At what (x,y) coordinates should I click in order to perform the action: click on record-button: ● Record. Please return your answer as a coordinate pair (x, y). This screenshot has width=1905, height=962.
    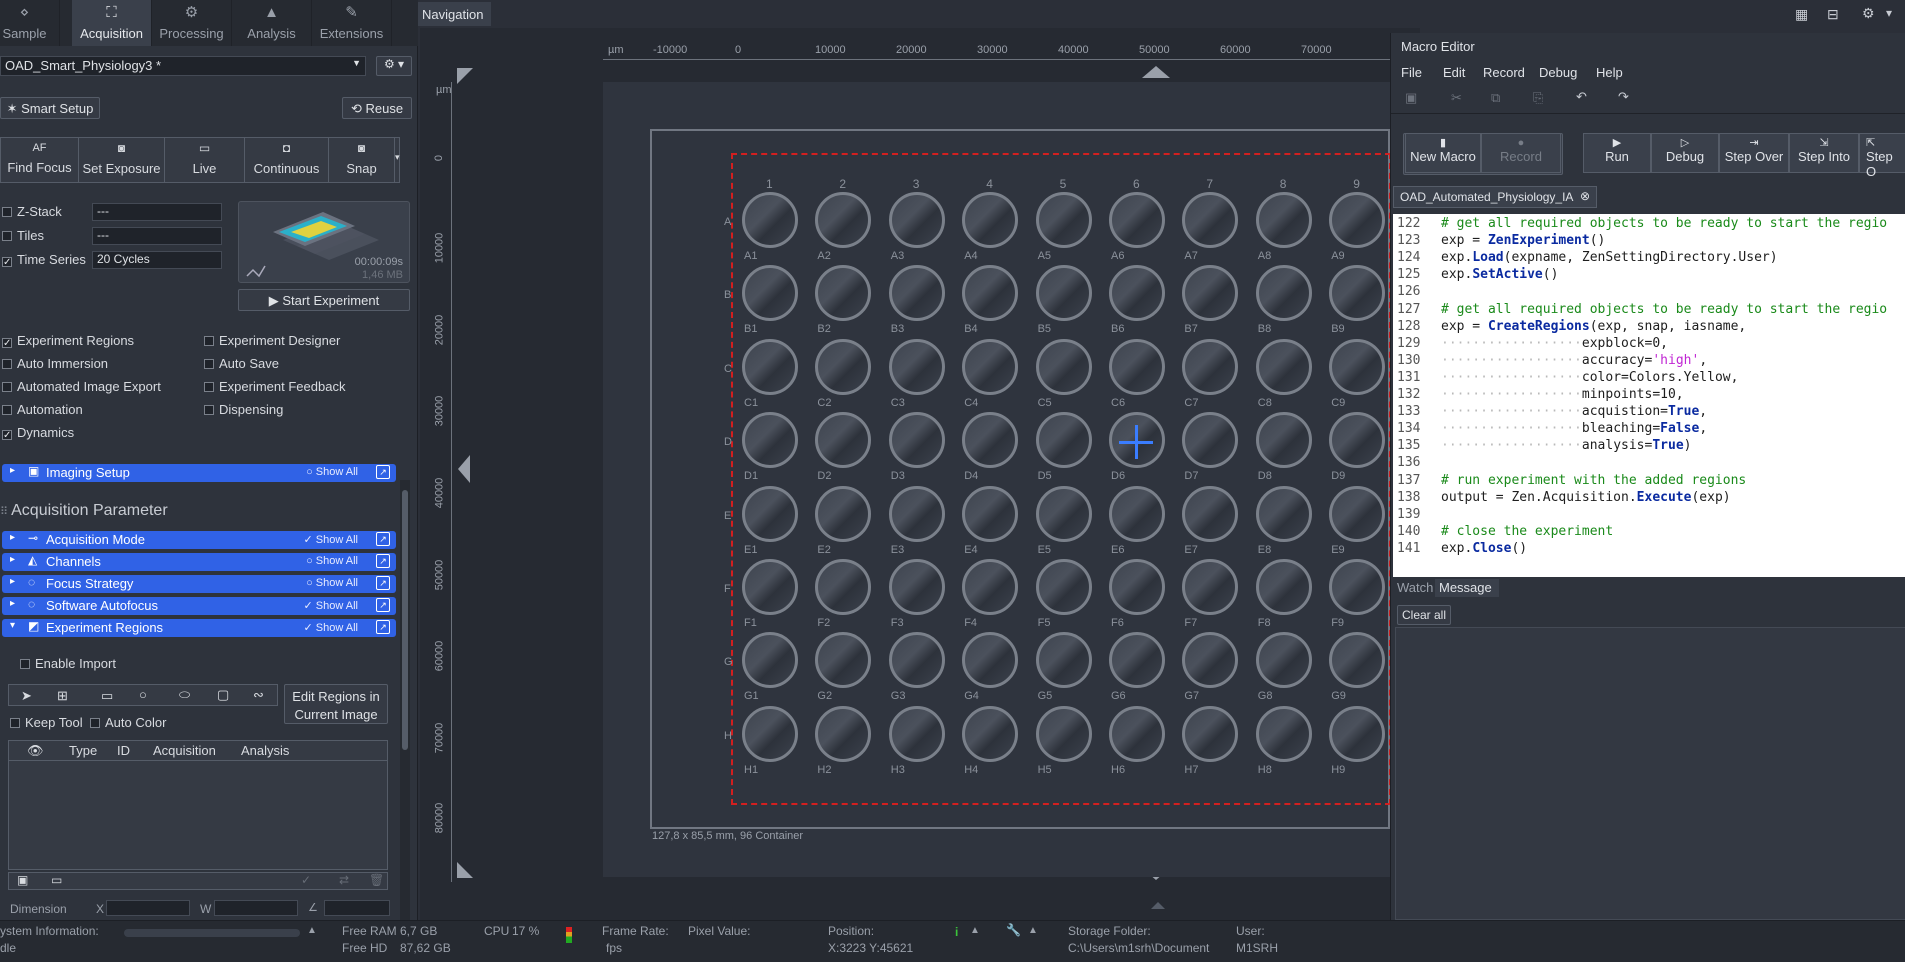
    Looking at the image, I should click on (1521, 153).